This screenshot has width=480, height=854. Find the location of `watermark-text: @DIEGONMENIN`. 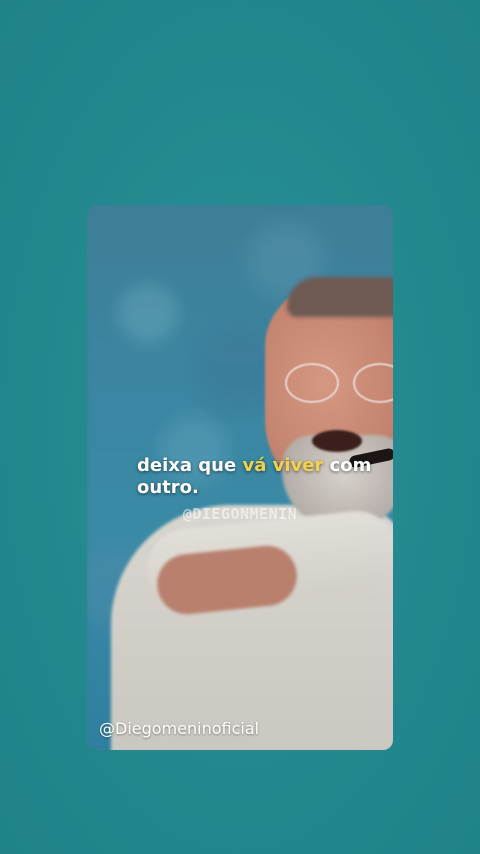

watermark-text: @DIEGONMENIN is located at coordinates (240, 514).